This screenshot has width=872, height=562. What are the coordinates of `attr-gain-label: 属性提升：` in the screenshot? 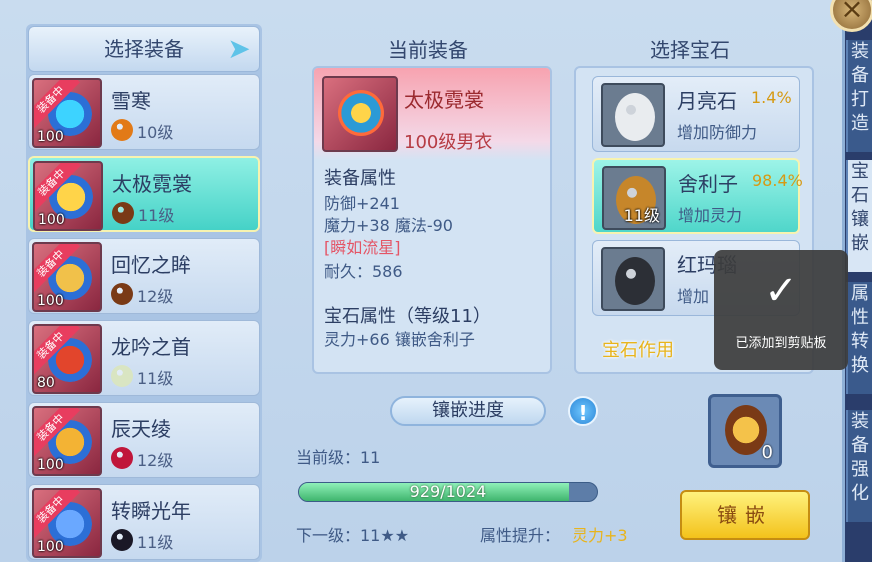 It's located at (520, 535).